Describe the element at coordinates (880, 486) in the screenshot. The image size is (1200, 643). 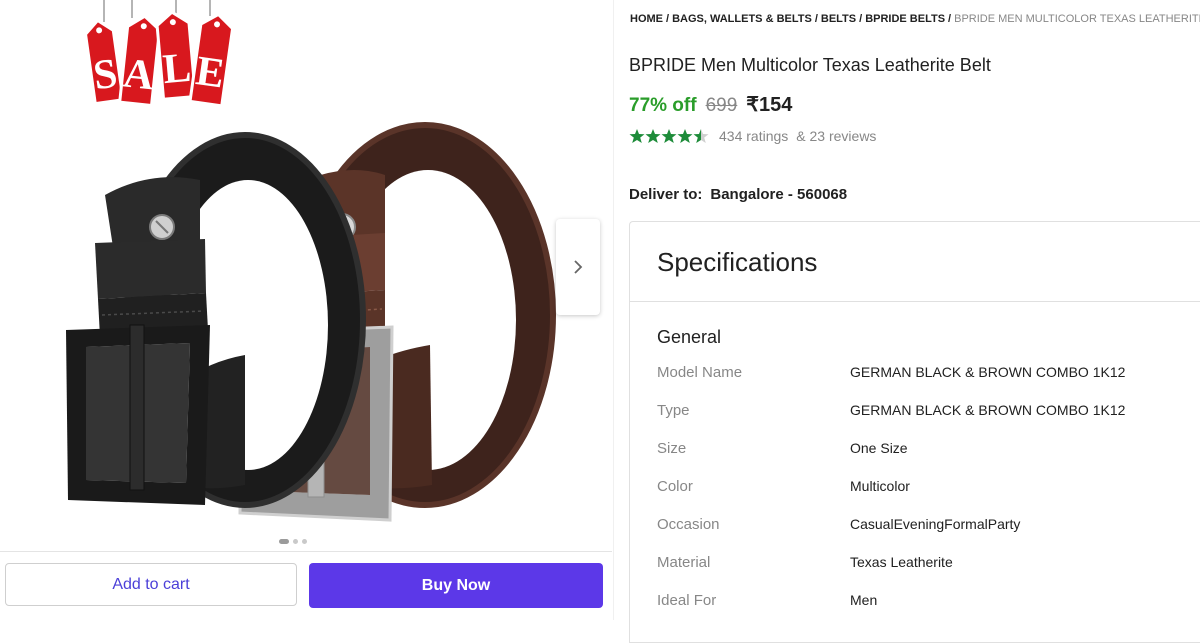
I see `spec-value: Multicolor` at that location.